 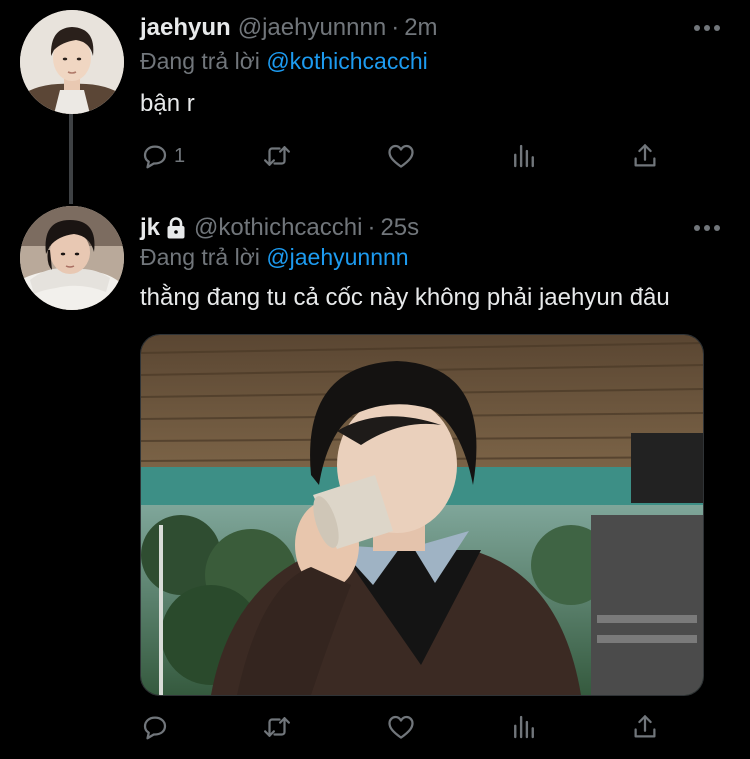 I want to click on tweet-header: jaehyun @jaehyunnnn · 2m, so click(x=289, y=28).